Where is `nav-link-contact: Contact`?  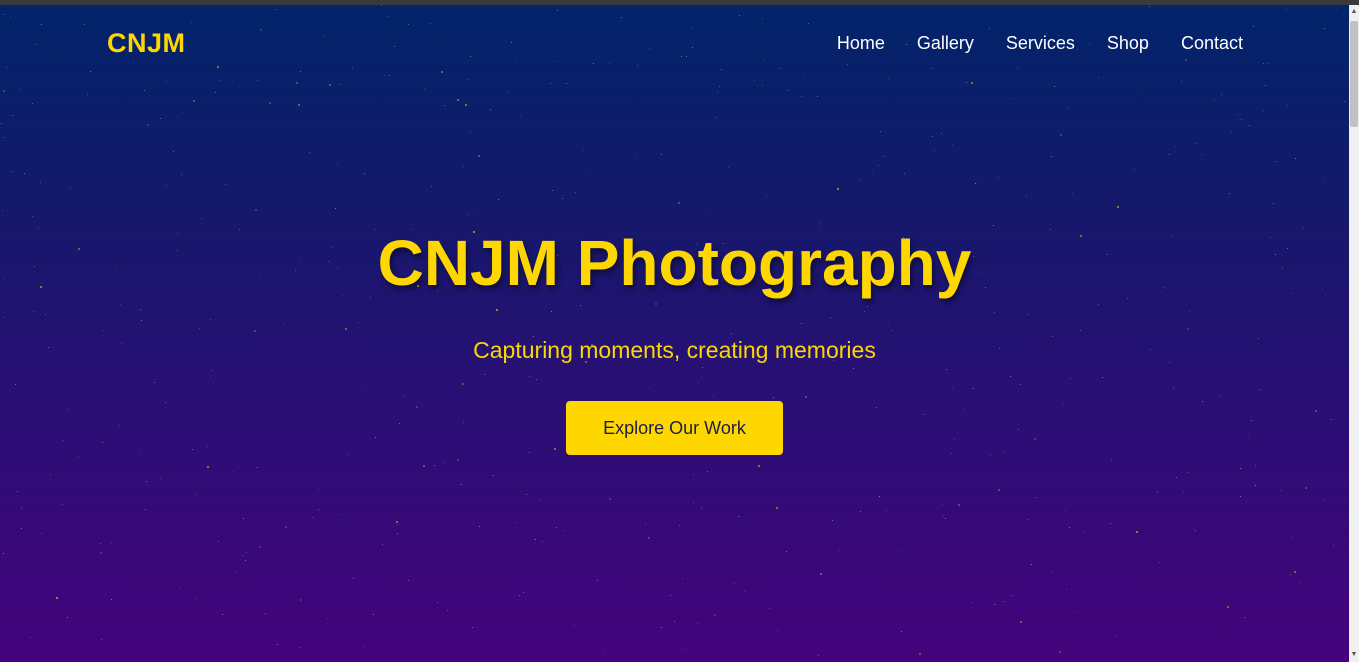 nav-link-contact: Contact is located at coordinates (1212, 43).